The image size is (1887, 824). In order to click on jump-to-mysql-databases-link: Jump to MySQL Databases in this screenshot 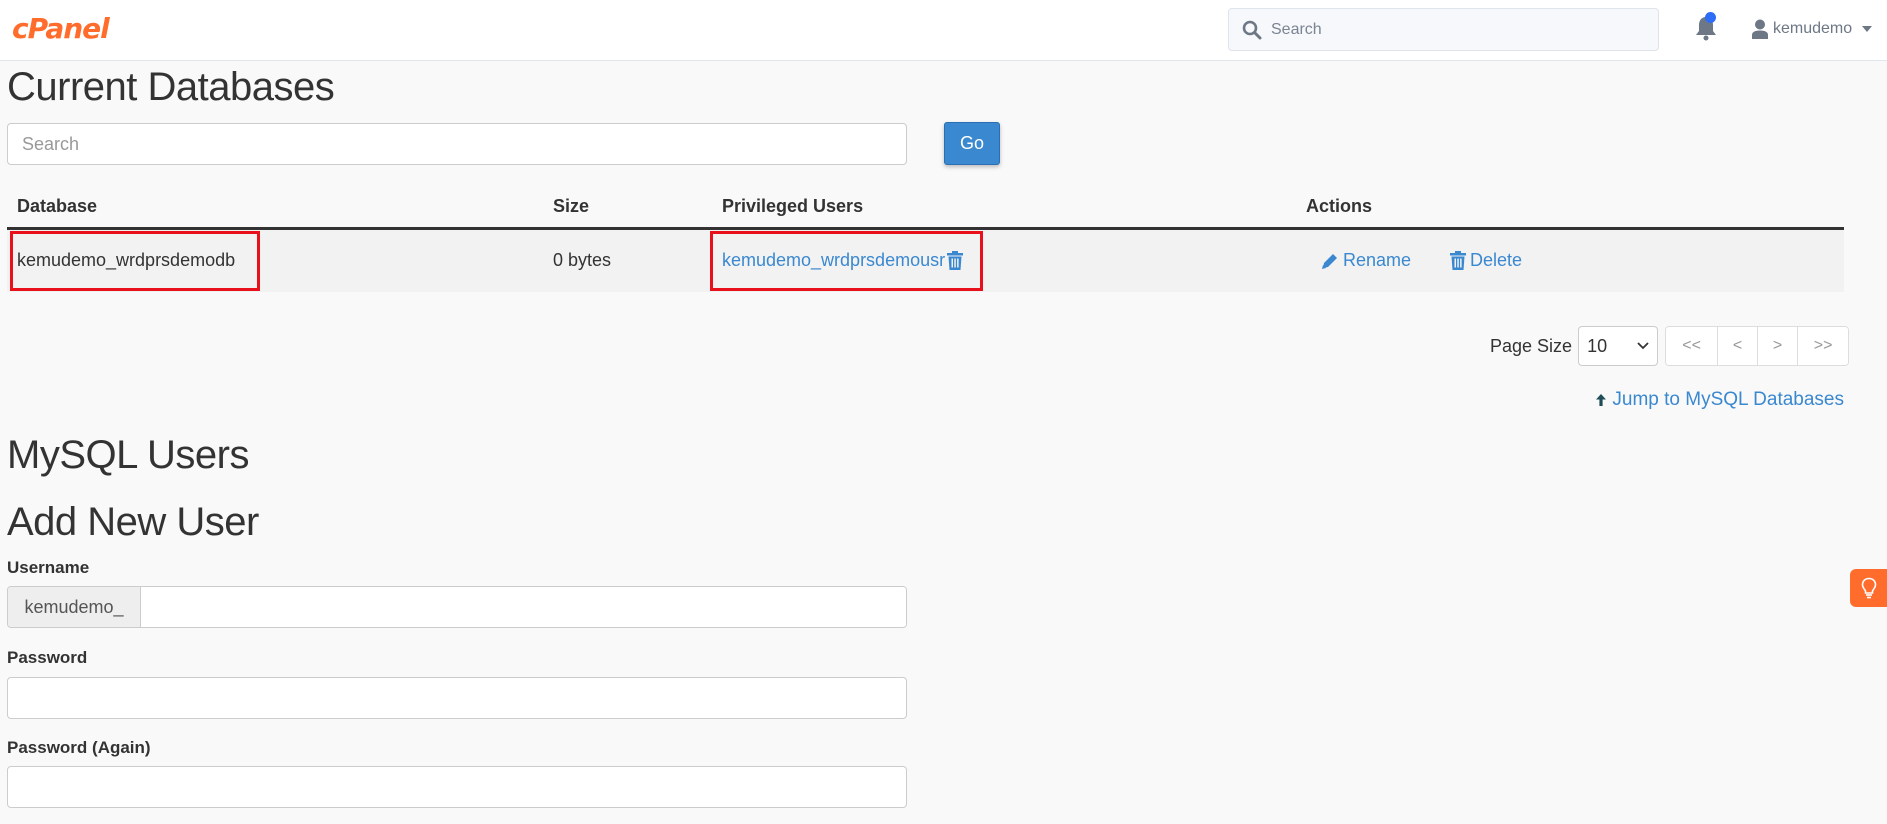, I will do `click(1719, 400)`.